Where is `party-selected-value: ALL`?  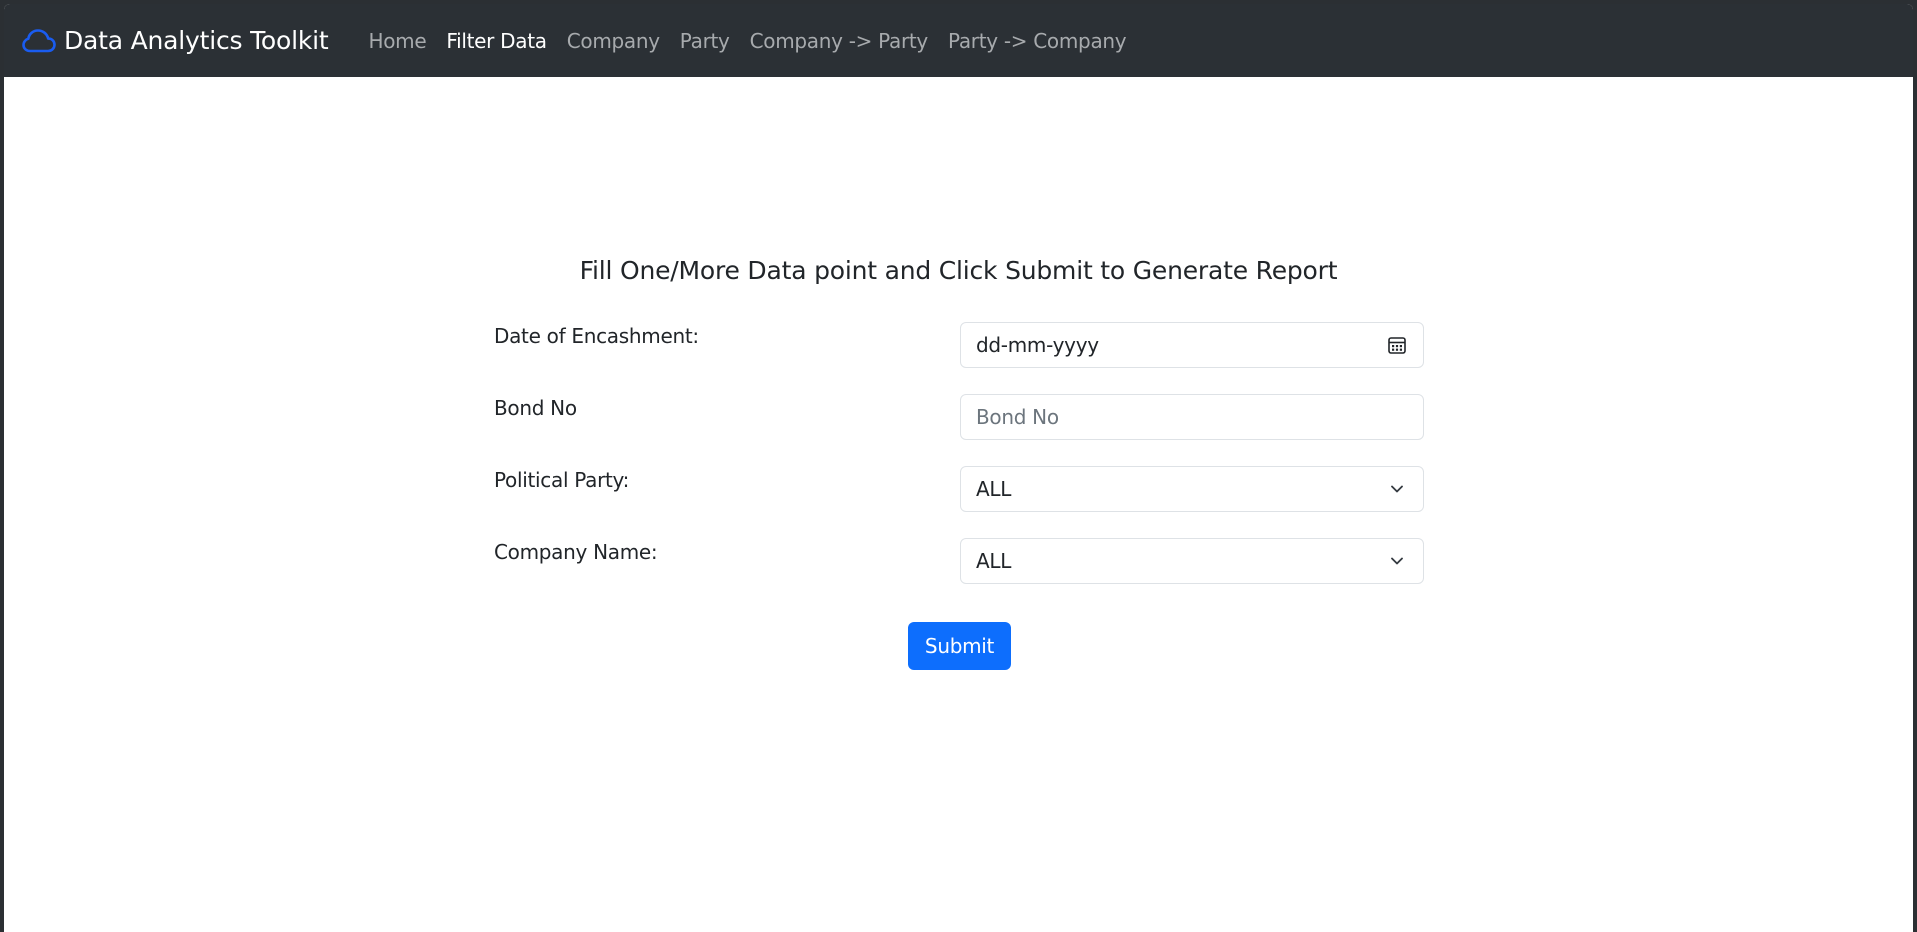 party-selected-value: ALL is located at coordinates (994, 489).